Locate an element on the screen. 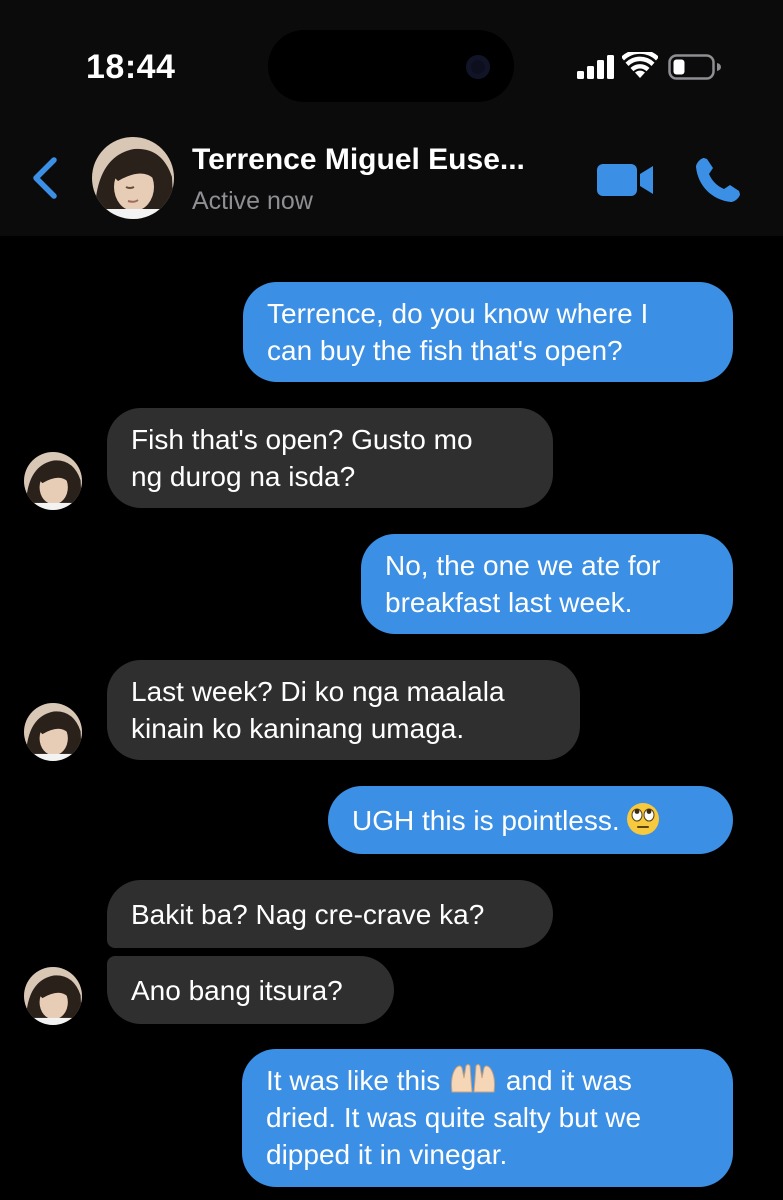 The height and width of the screenshot is (1200, 783). message-text: UGH this is pointless. is located at coordinates (486, 820).